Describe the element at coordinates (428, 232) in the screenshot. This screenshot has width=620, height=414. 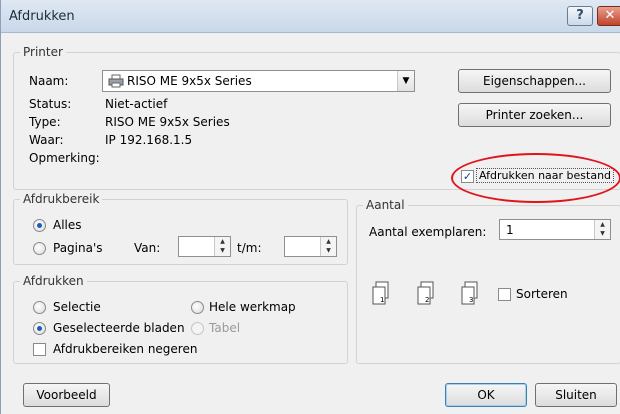
I see `copies-label: Aantal exemplaren:` at that location.